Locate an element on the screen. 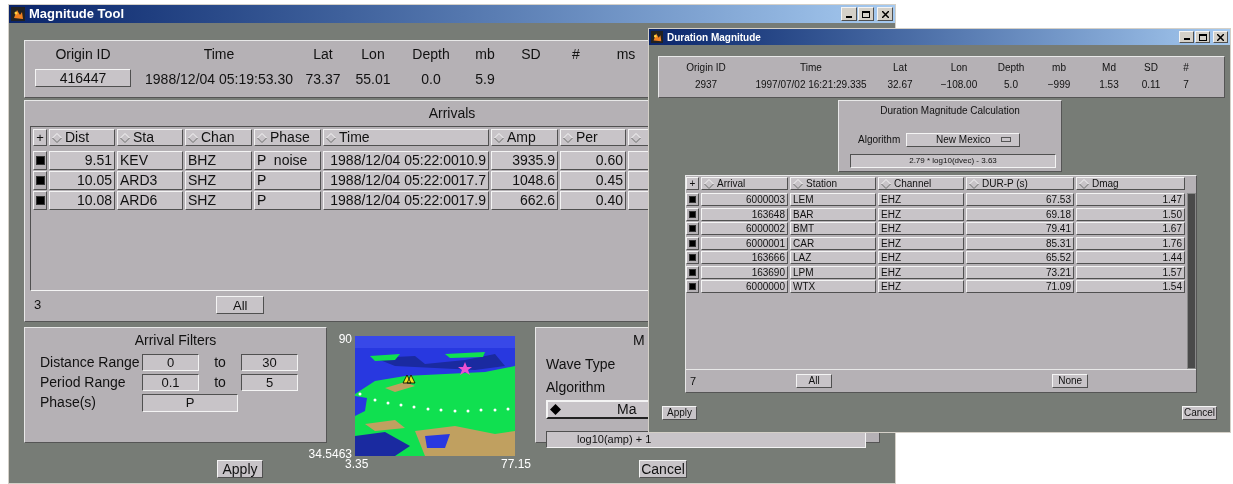 The width and height of the screenshot is (1233, 484). field-label: Algorithm is located at coordinates (879, 140).